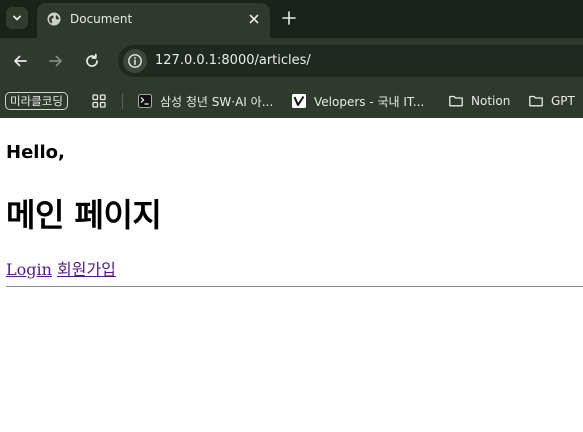  What do you see at coordinates (153, 20) in the screenshot?
I see `tab-document: Document` at bounding box center [153, 20].